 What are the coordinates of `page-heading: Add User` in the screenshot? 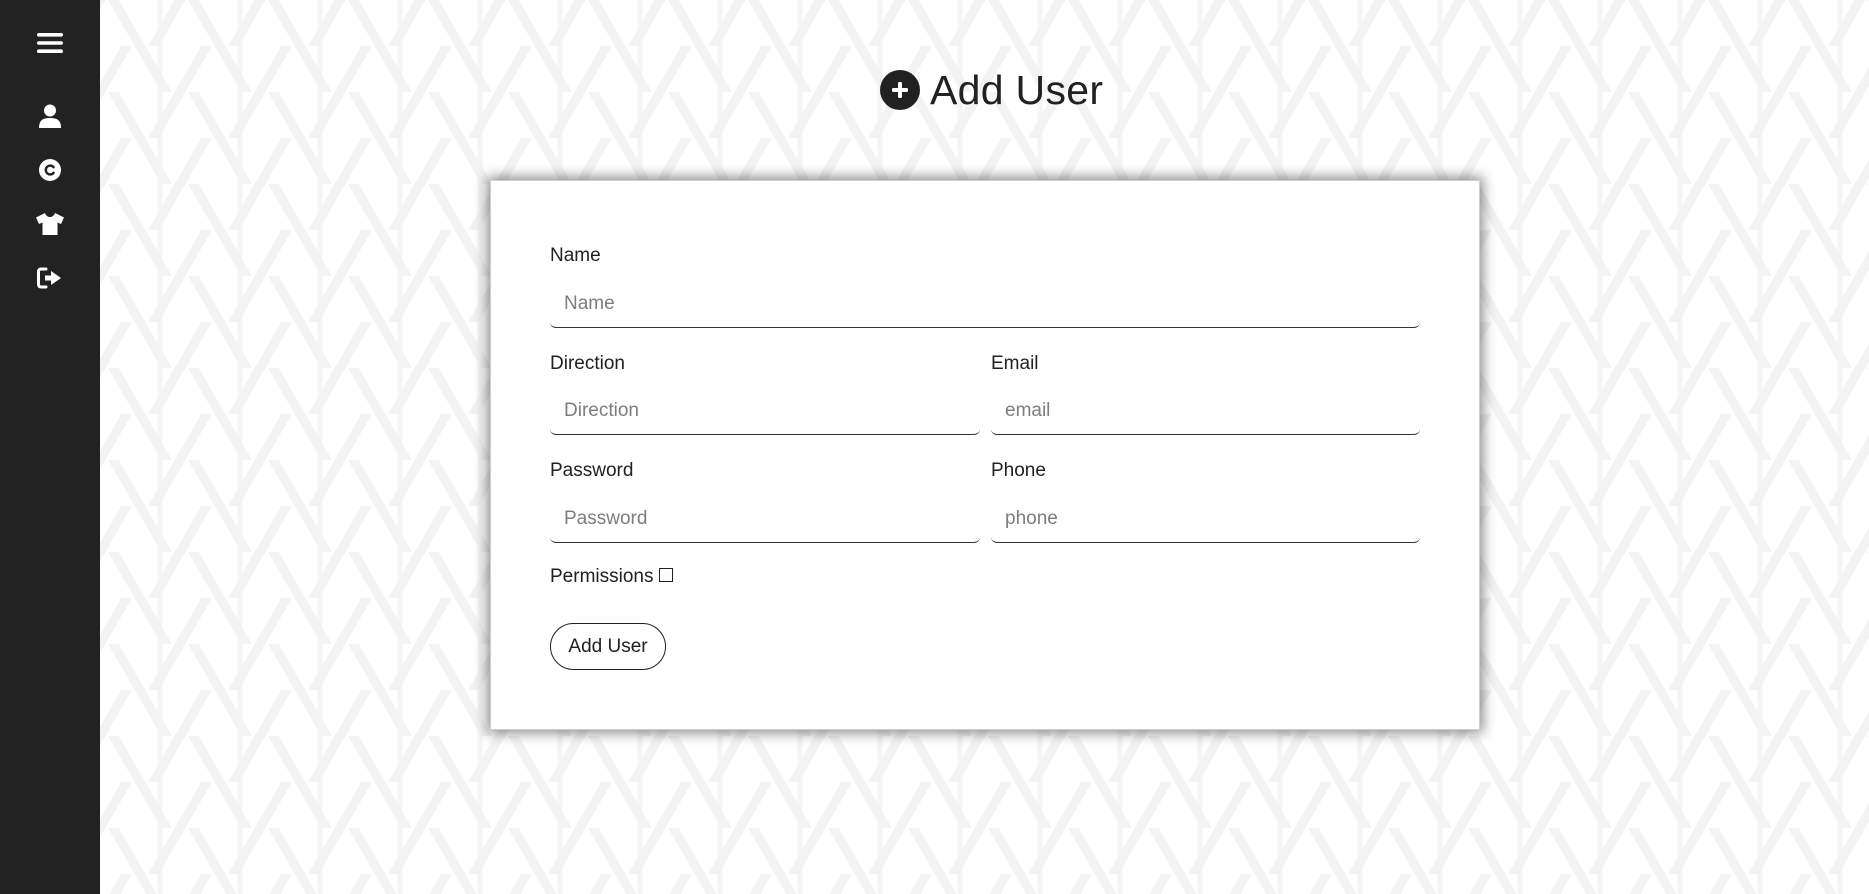 It's located at (991, 90).